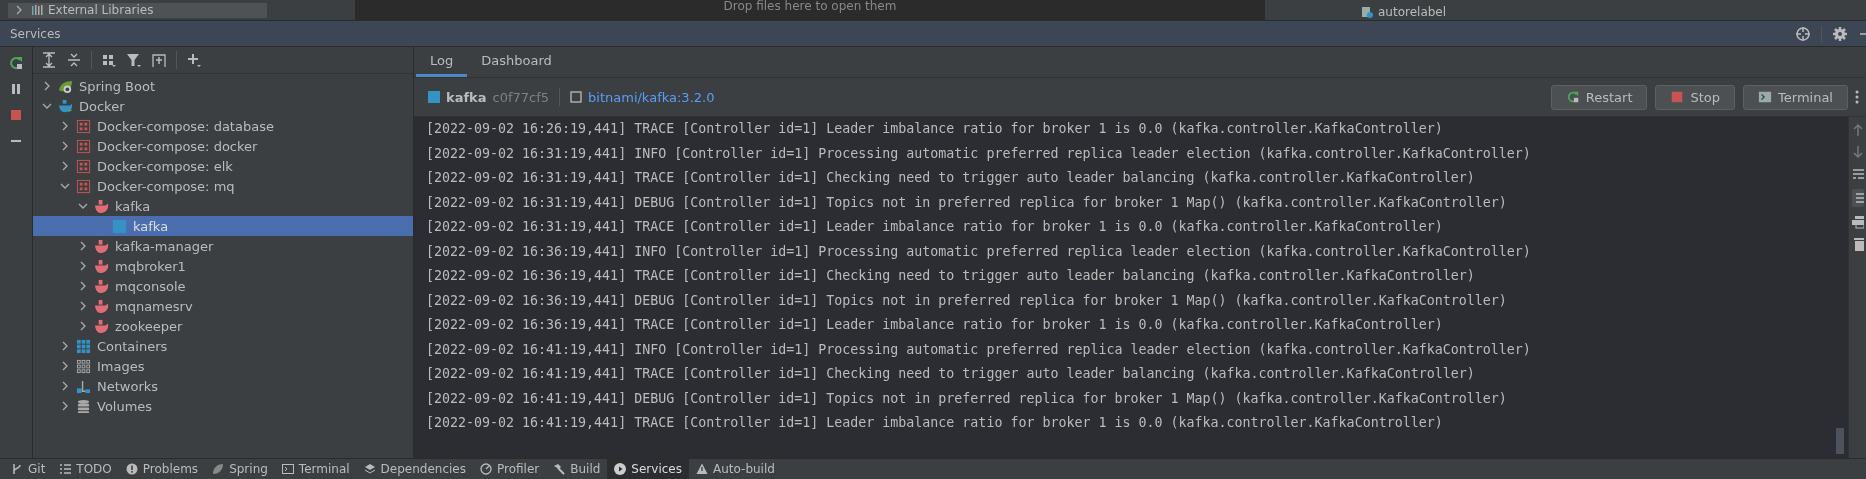 This screenshot has height=479, width=1866. Describe the element at coordinates (648, 469) in the screenshot. I see `tool-window-tab: Services` at that location.